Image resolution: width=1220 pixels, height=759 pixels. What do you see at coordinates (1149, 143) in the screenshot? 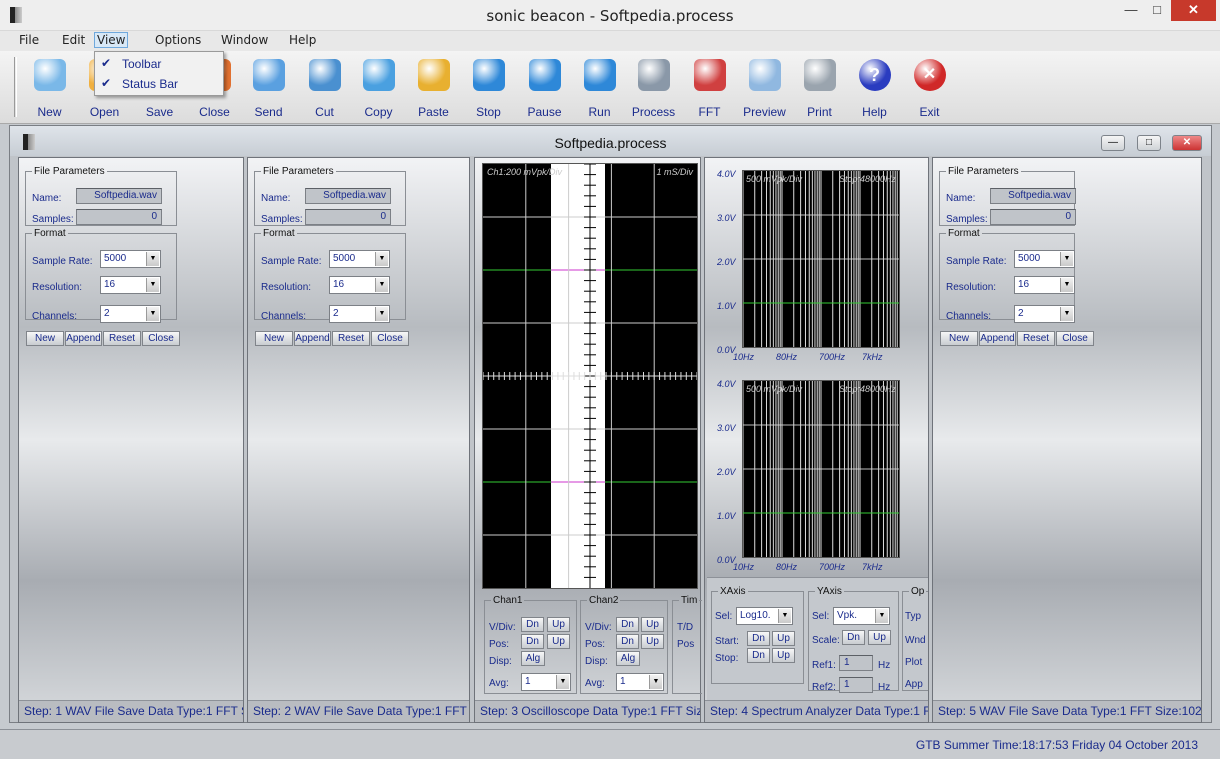
I see `child-maximize-icon: □` at bounding box center [1149, 143].